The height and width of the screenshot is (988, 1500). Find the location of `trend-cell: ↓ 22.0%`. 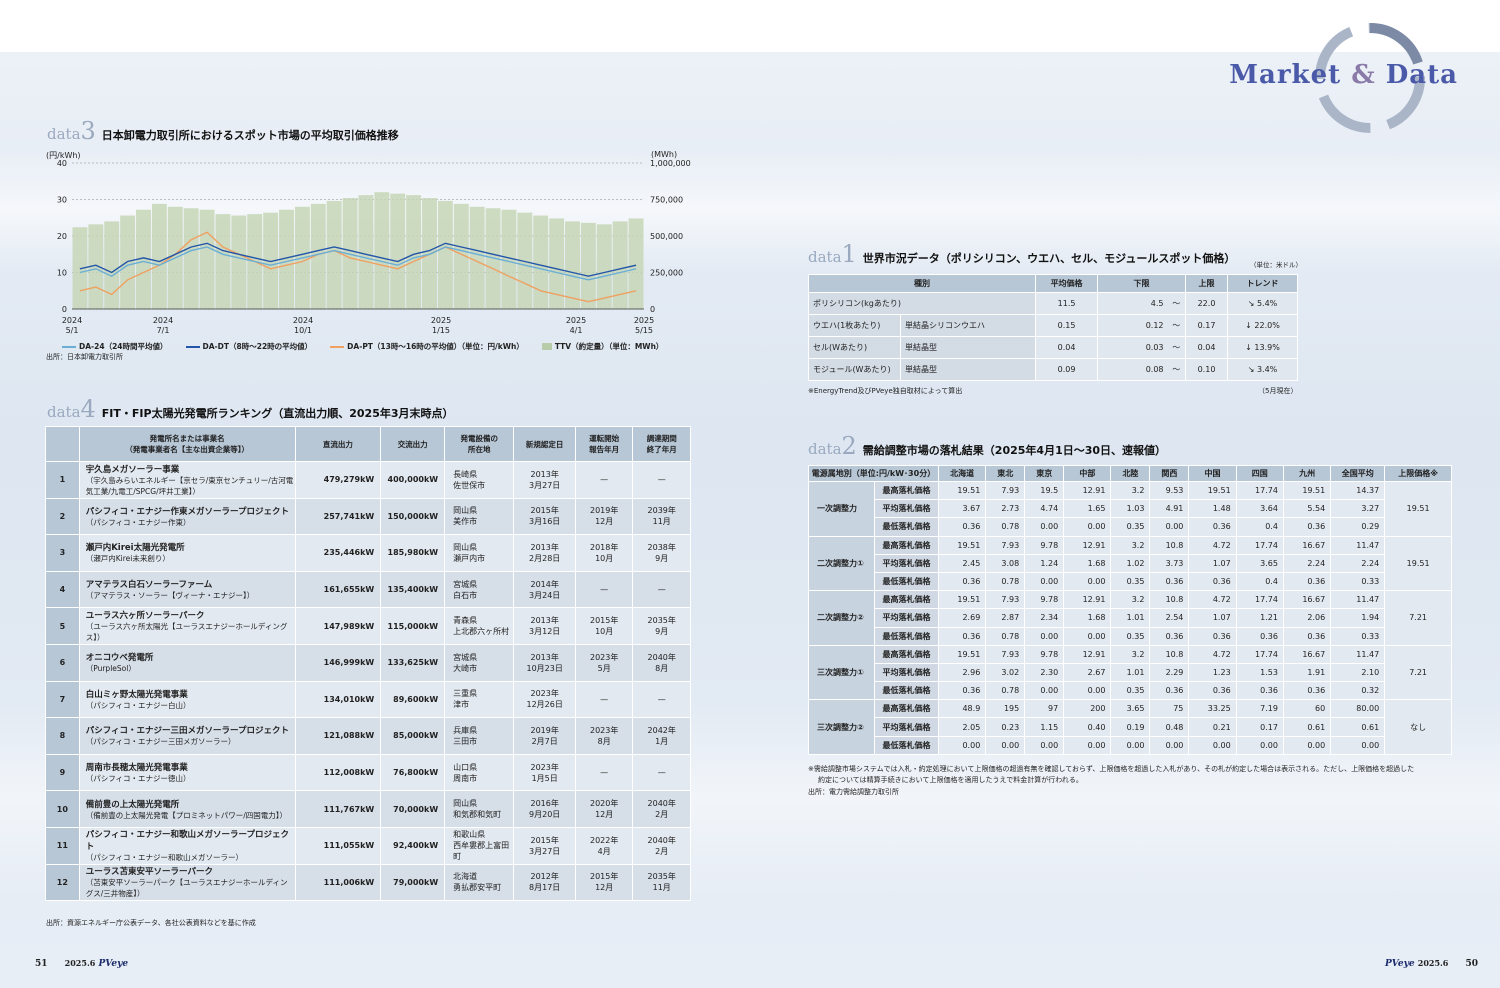

trend-cell: ↓ 22.0% is located at coordinates (1262, 325).